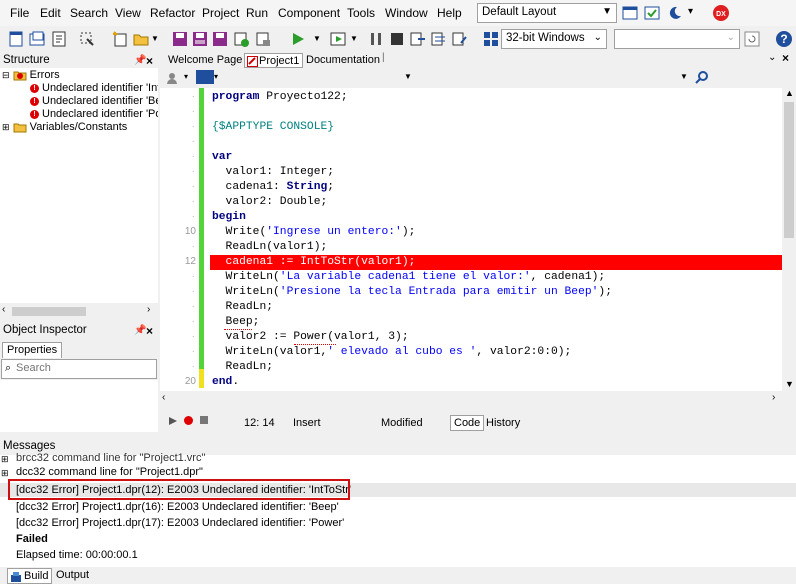 The width and height of the screenshot is (796, 584). What do you see at coordinates (80, 75) in the screenshot?
I see `tree-node-errors: ⊟ Errors` at bounding box center [80, 75].